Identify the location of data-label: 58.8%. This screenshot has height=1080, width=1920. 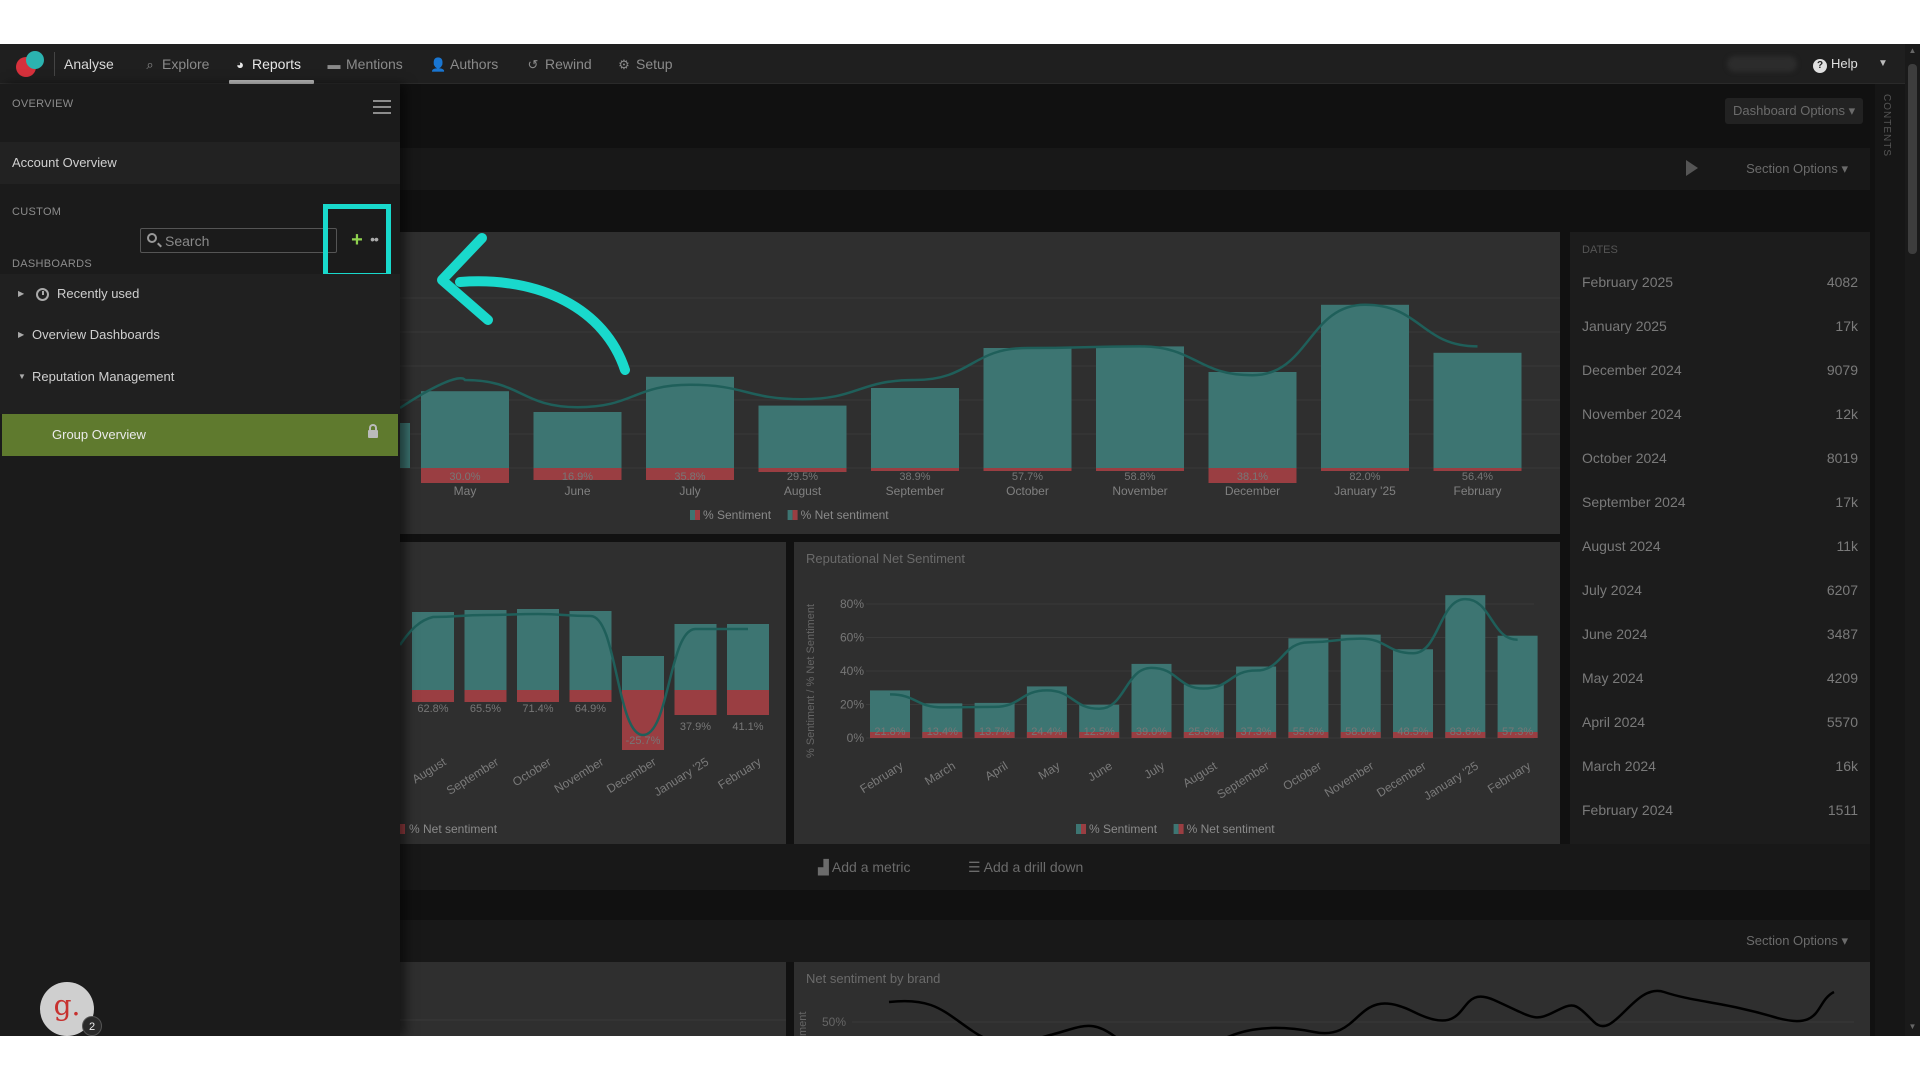
(1139, 477).